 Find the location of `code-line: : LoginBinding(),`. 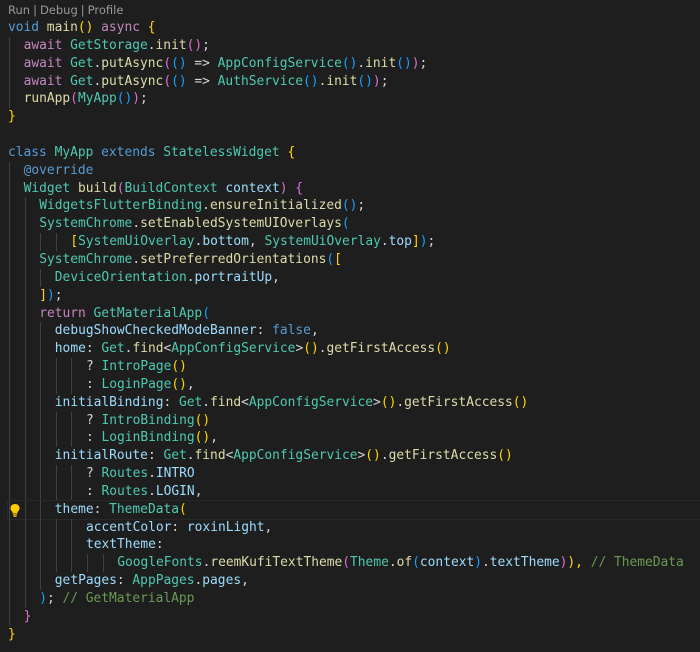

code-line: : LoginBinding(), is located at coordinates (354, 438).